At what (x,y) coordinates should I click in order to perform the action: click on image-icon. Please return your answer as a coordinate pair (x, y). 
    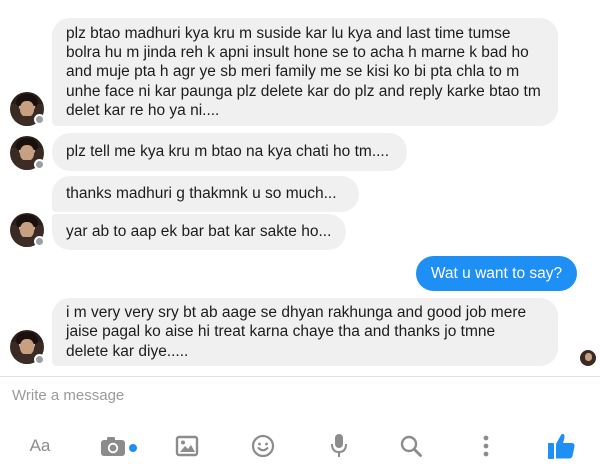
    Looking at the image, I should click on (187, 446).